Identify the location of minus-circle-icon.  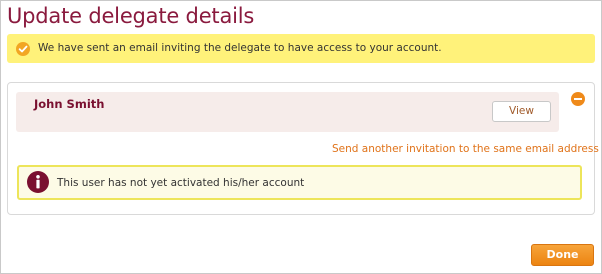
(578, 99).